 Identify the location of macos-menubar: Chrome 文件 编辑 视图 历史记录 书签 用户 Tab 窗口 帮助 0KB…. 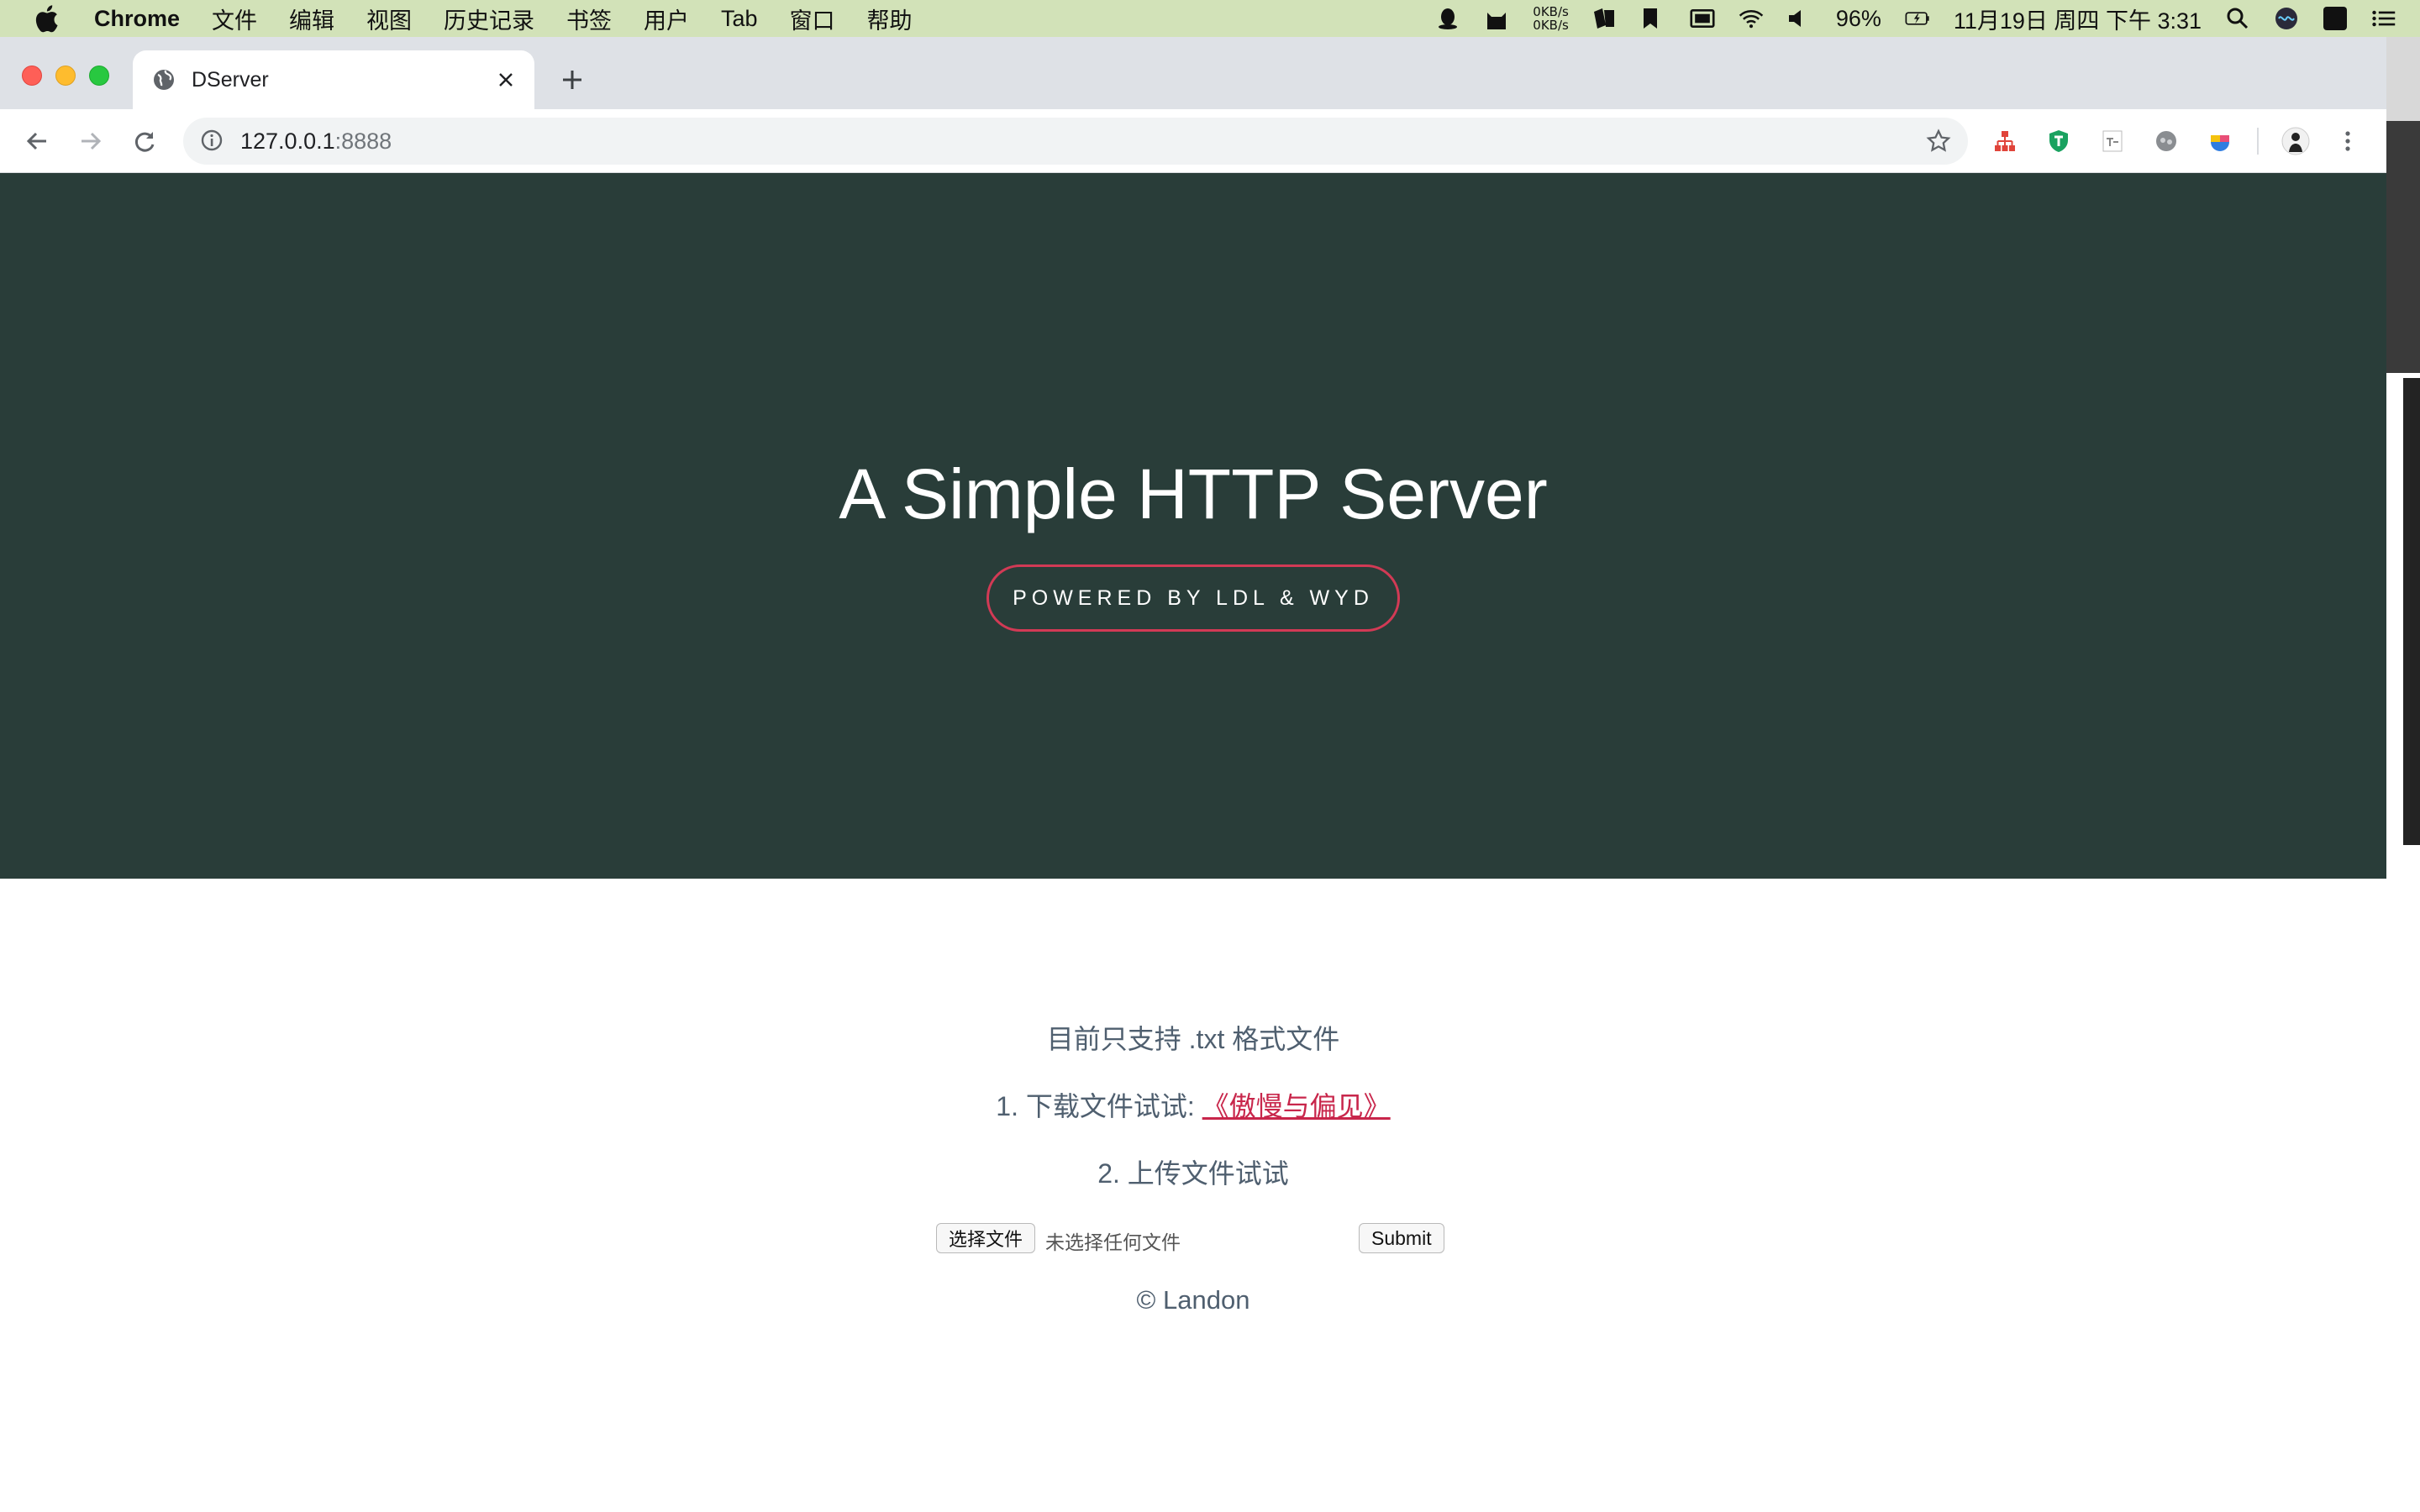
(1210, 18).